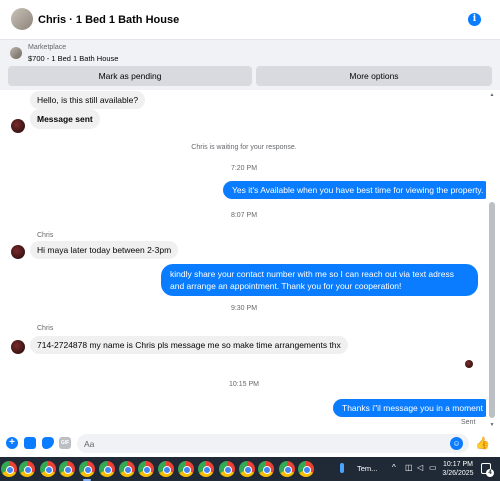 The width and height of the screenshot is (500, 481). I want to click on thermometer-icon, so click(342, 469).